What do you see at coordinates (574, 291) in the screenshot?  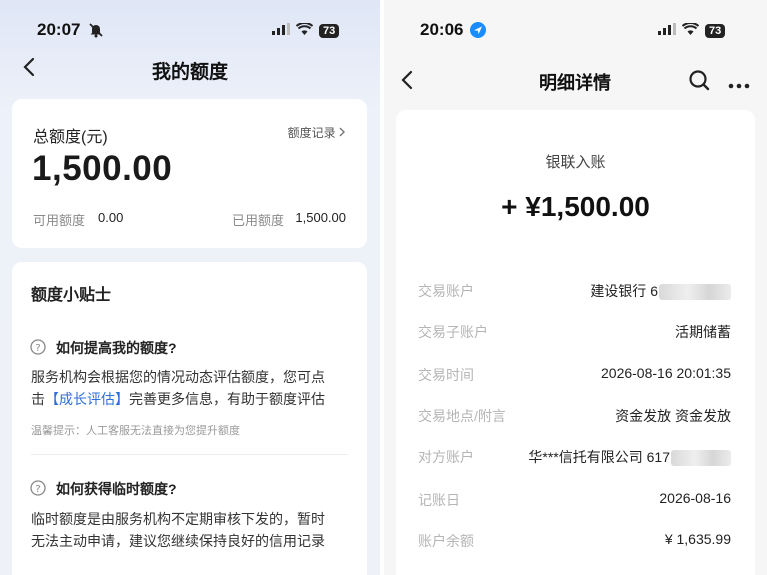 I see `detail-row-account: 交易账户 建设银行 6` at bounding box center [574, 291].